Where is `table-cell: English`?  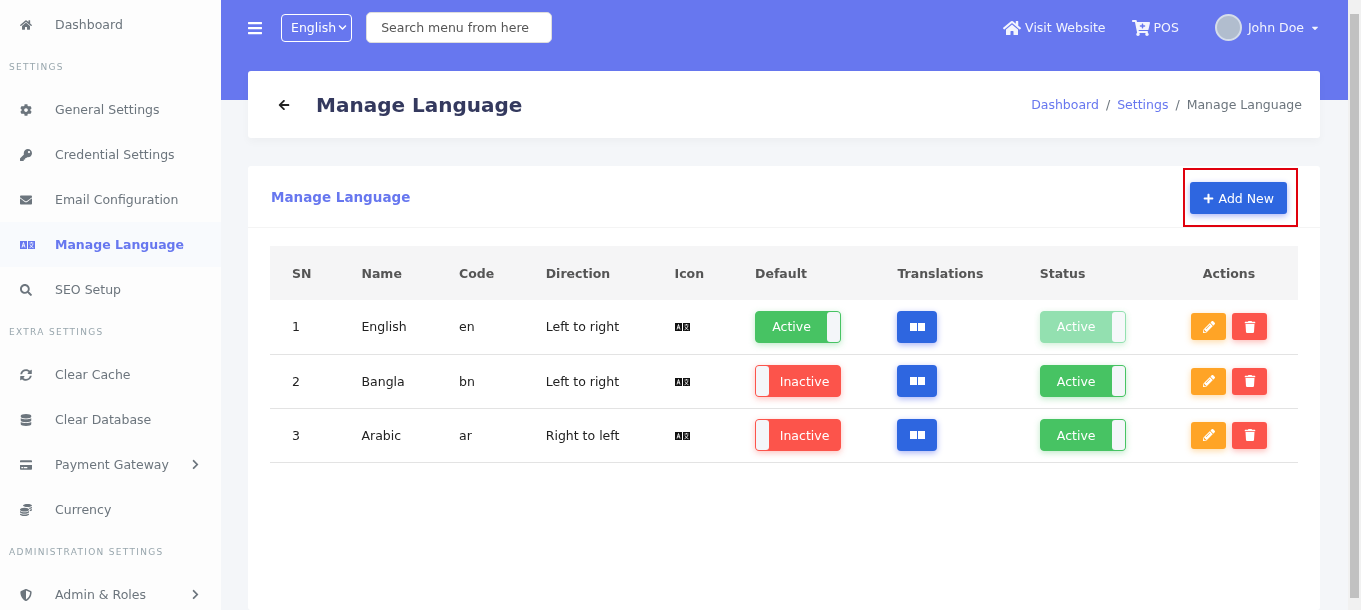
table-cell: English is located at coordinates (388, 327).